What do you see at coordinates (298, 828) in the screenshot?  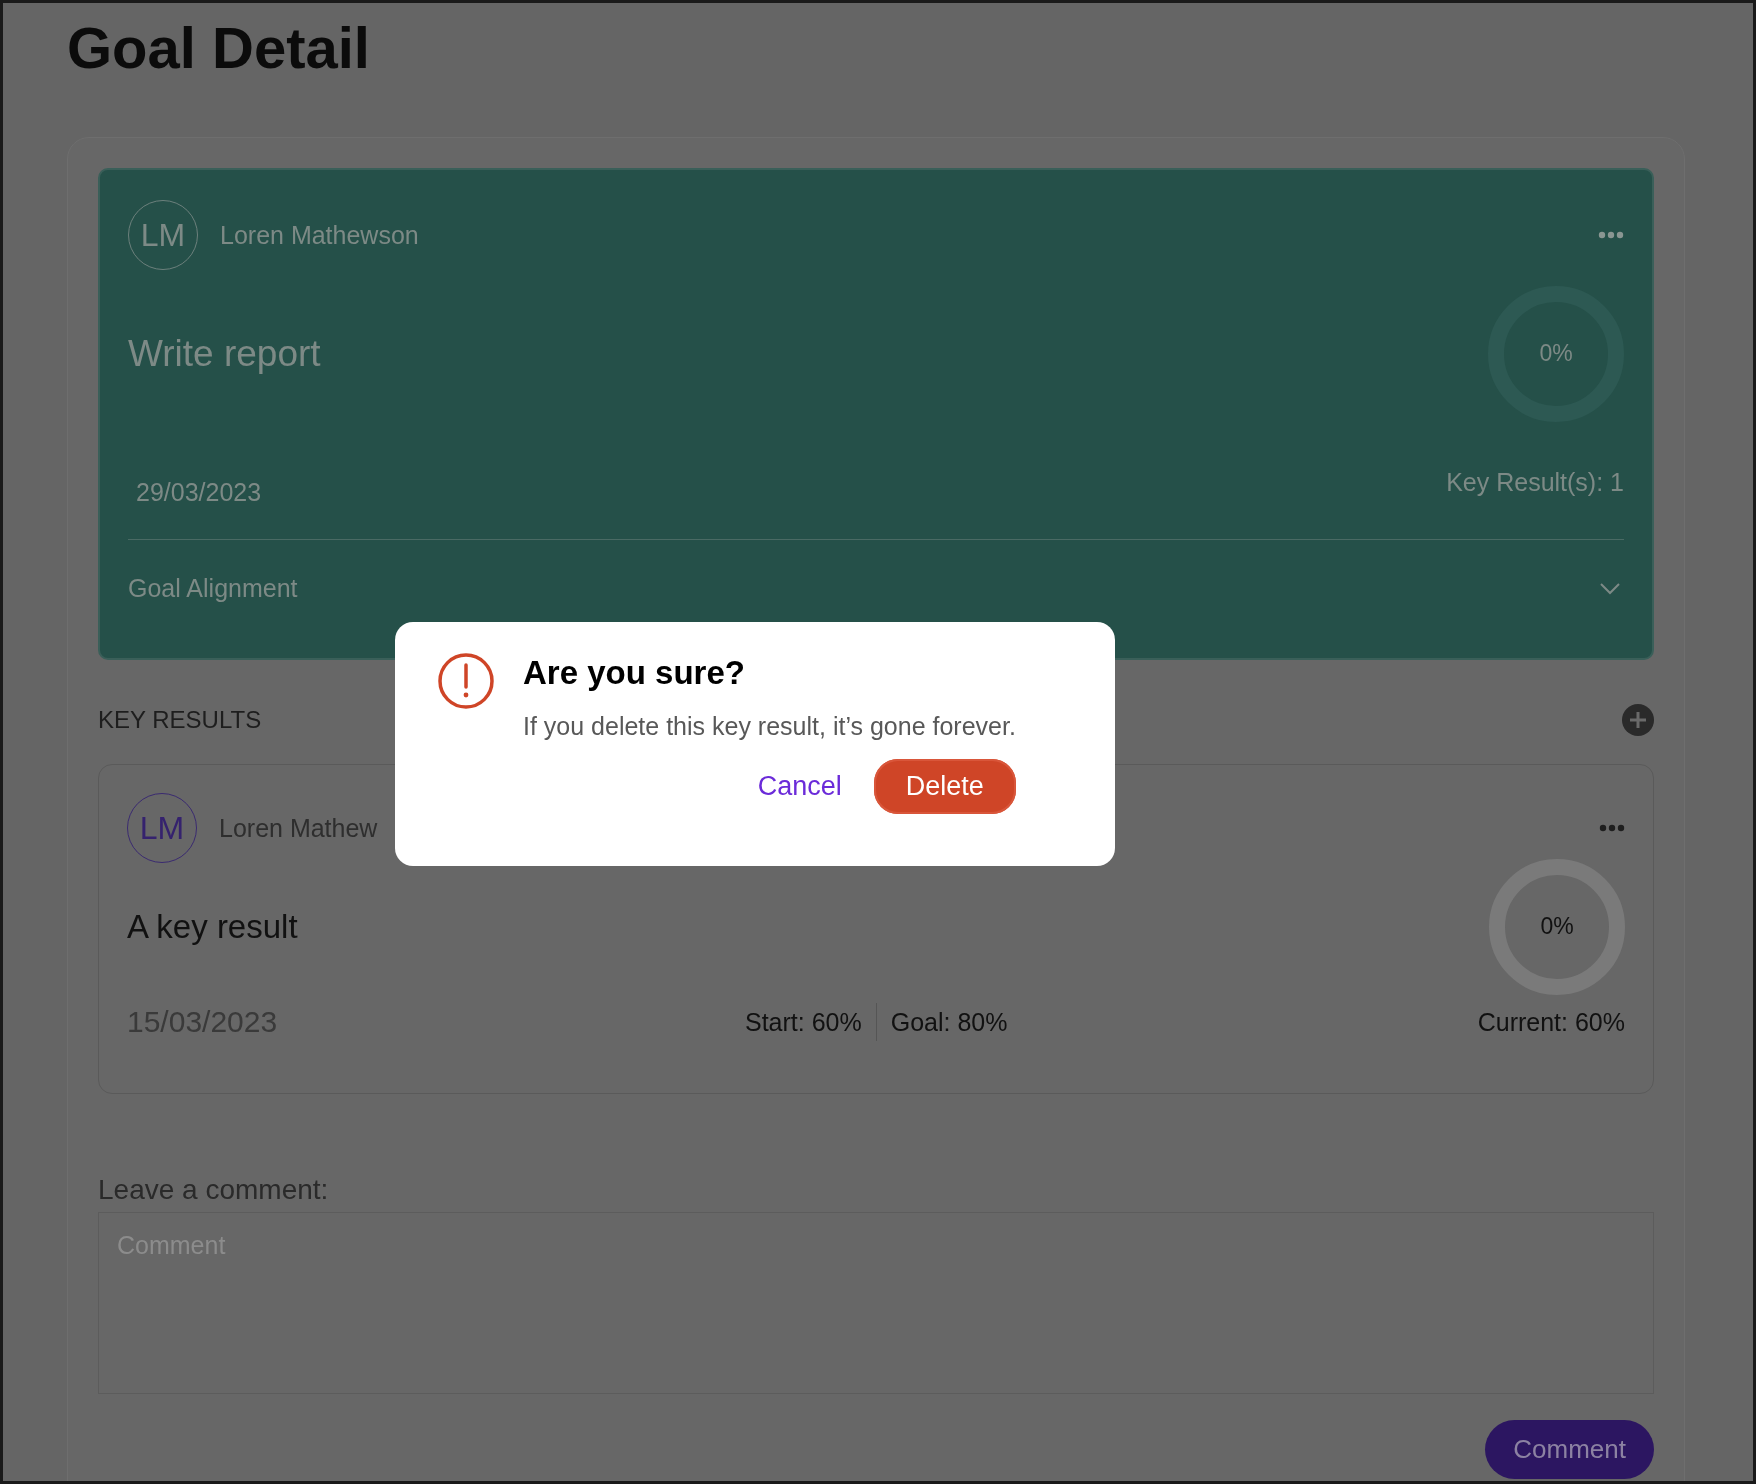 I see `owner-name: Loren Mathew` at bounding box center [298, 828].